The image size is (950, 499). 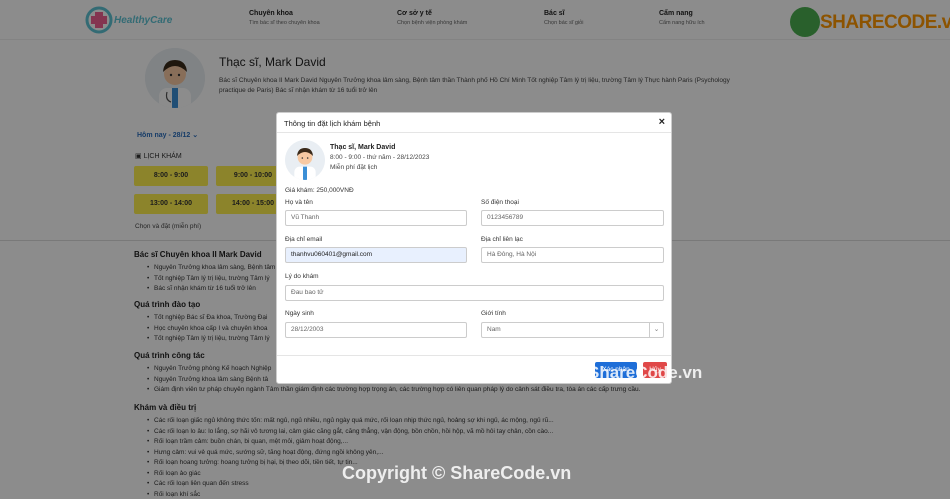 I want to click on reason-label: Lý do khám, so click(x=302, y=276).